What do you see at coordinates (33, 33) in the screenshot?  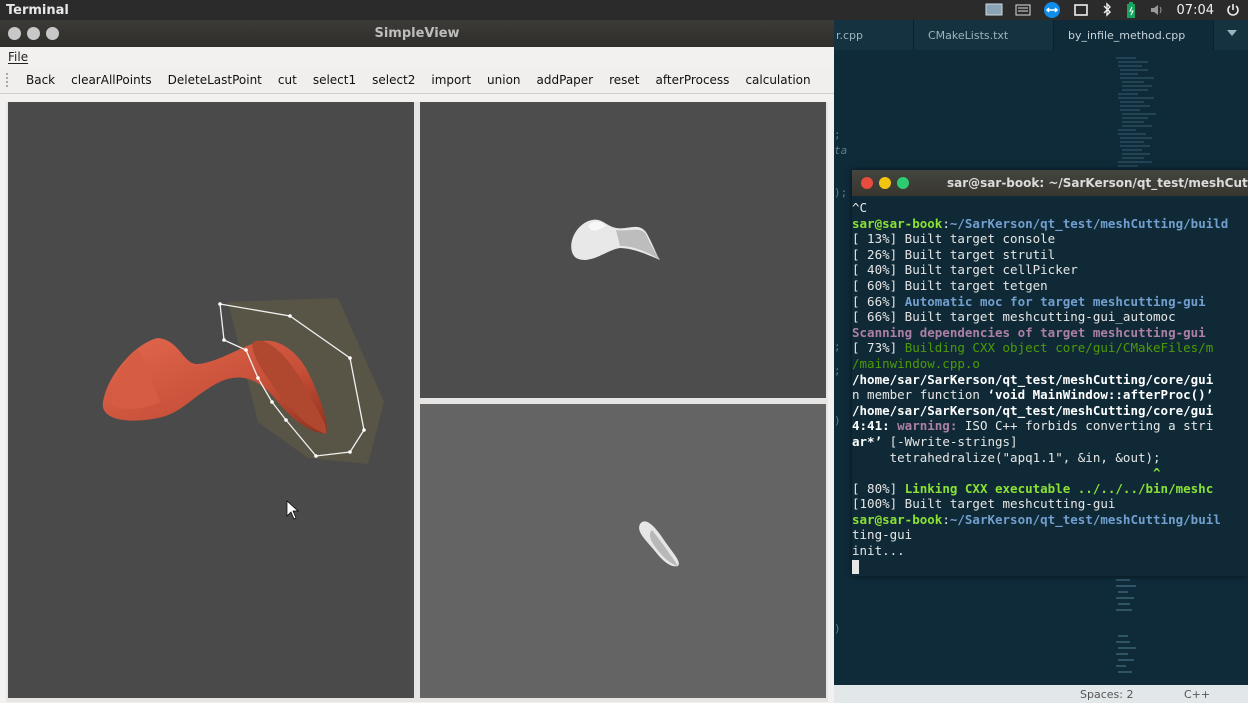 I see `minimize-button` at bounding box center [33, 33].